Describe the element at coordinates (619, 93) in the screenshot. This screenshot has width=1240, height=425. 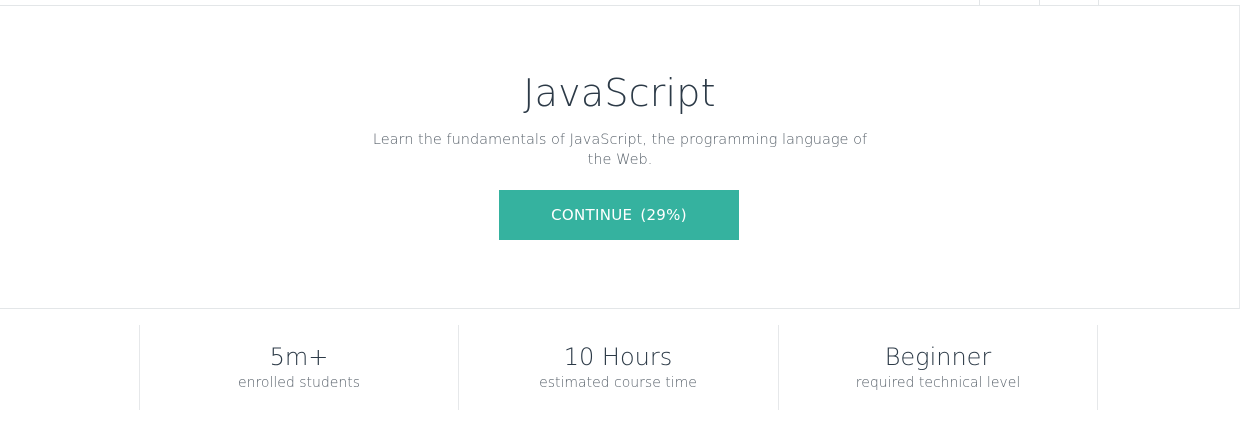
I see `course-title: JavaScript` at that location.